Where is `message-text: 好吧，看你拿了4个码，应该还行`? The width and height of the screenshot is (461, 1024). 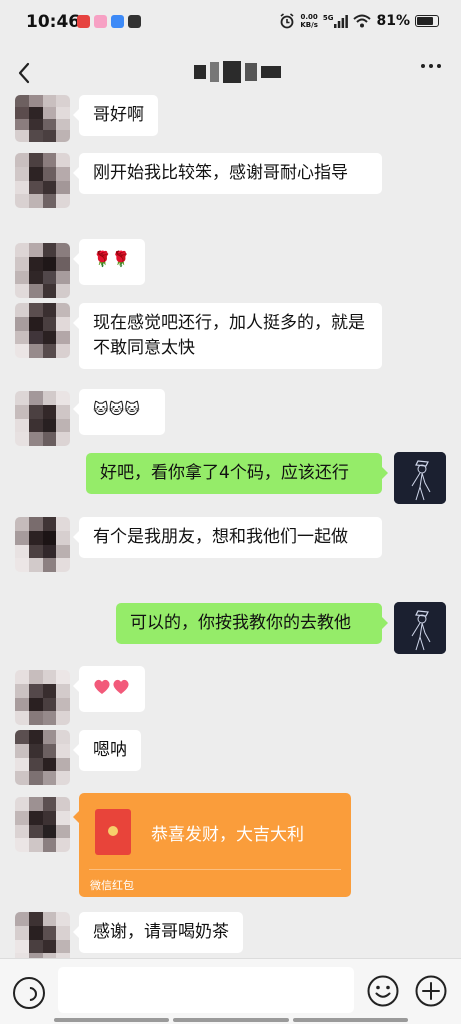 message-text: 好吧，看你拿了4个码，应该还行 is located at coordinates (224, 473).